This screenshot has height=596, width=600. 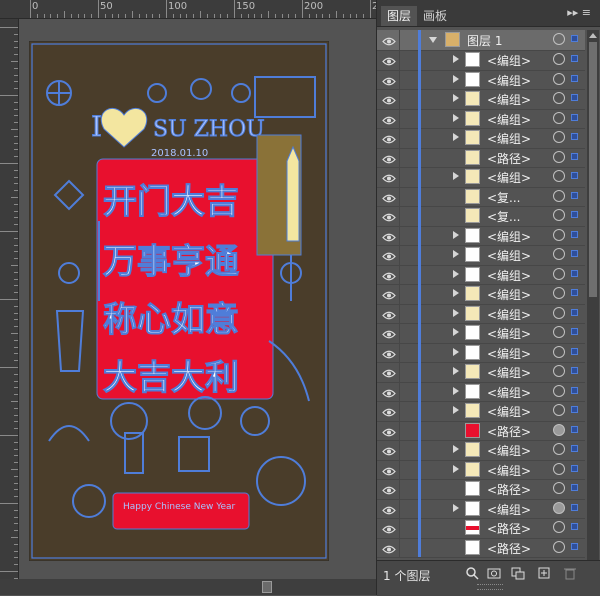 I want to click on layers-vertical-scrollbar, so click(x=593, y=295).